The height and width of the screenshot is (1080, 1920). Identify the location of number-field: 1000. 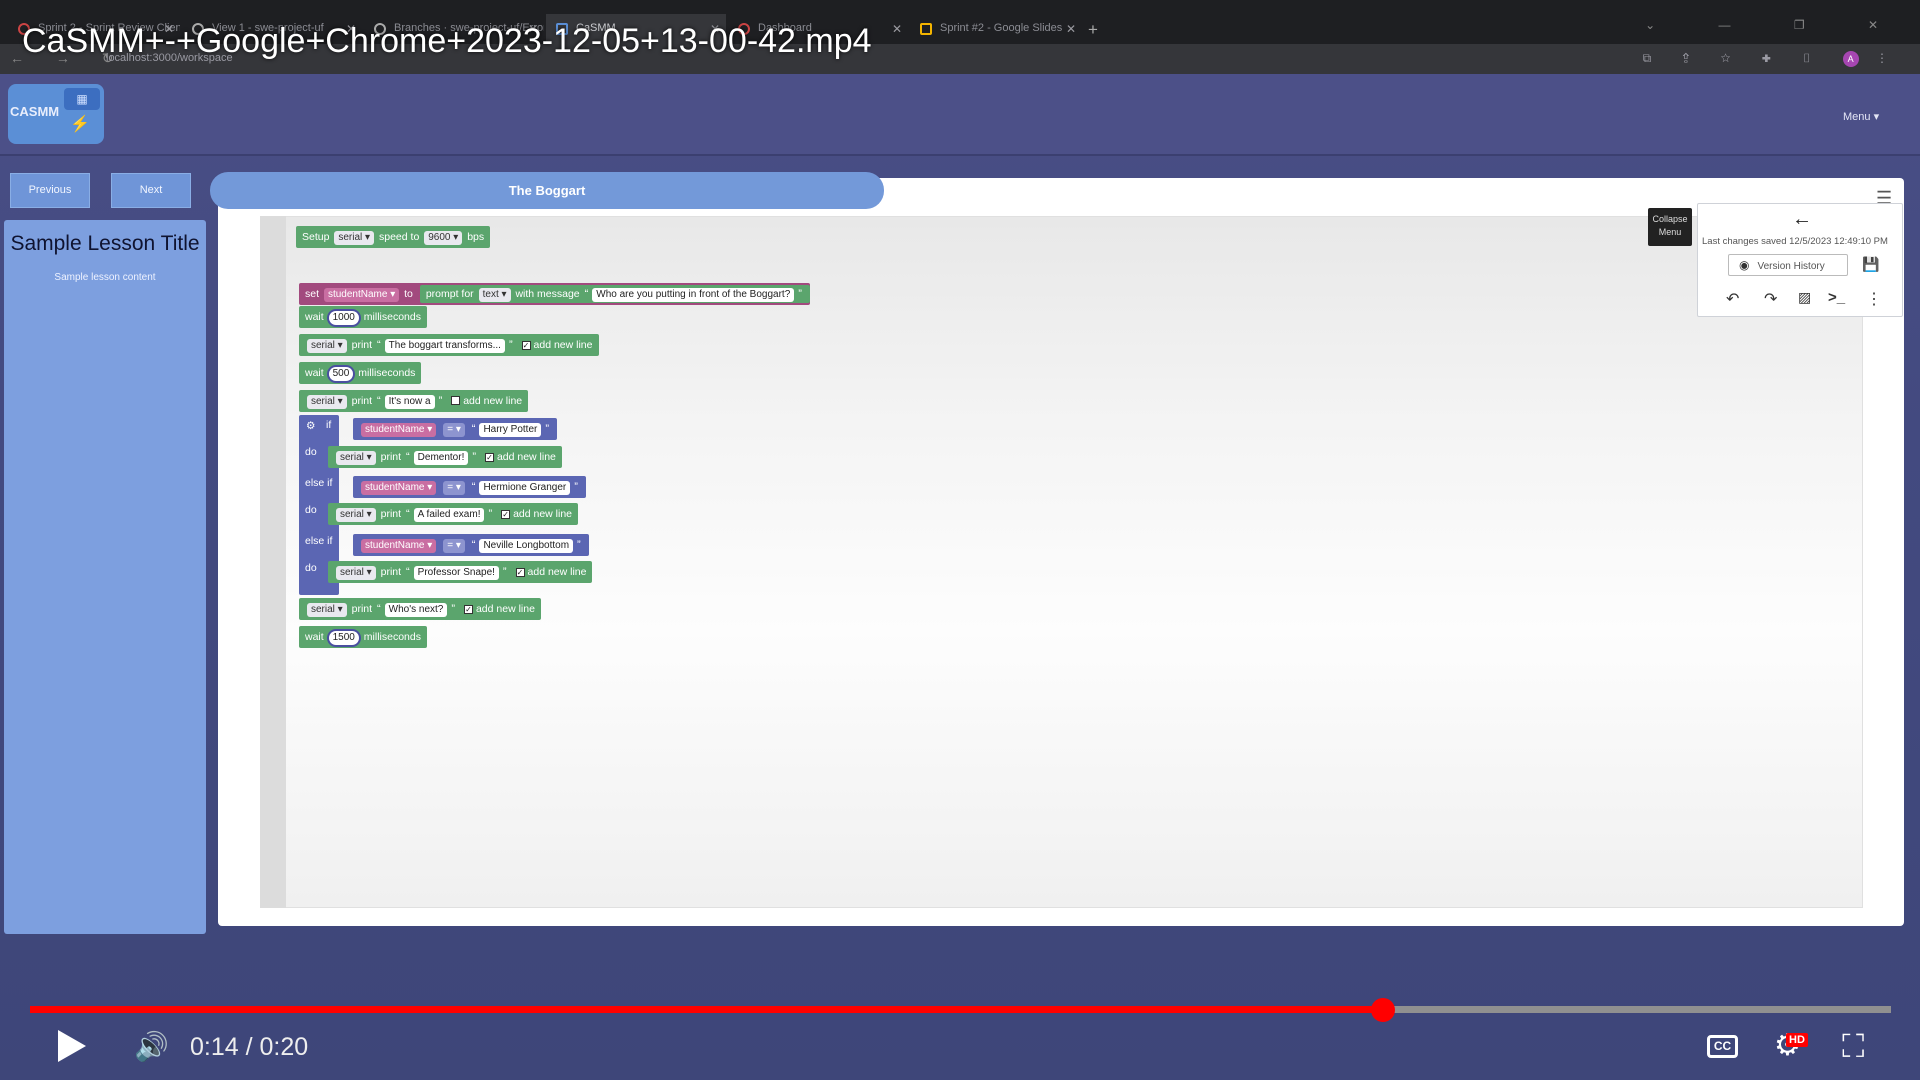
(343, 318).